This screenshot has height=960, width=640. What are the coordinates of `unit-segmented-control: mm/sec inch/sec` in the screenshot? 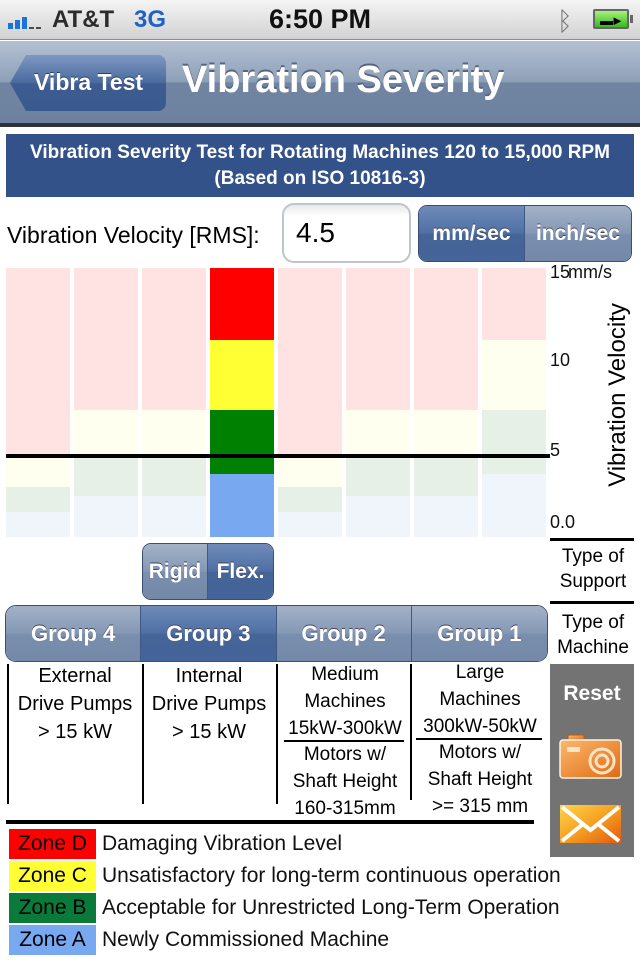 It's located at (525, 233).